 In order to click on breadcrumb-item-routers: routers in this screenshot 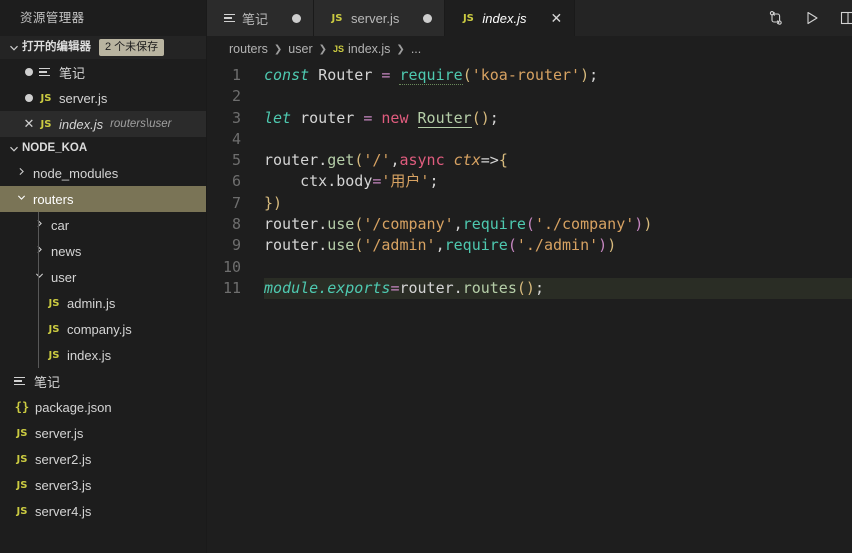, I will do `click(248, 49)`.